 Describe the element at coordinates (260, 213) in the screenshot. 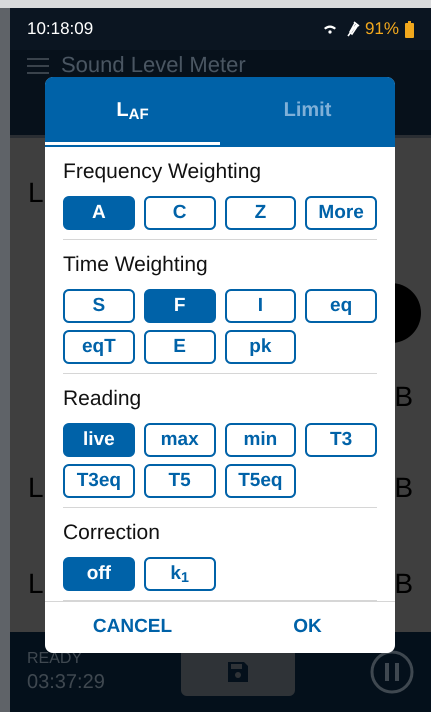

I see `option-button: Z` at that location.